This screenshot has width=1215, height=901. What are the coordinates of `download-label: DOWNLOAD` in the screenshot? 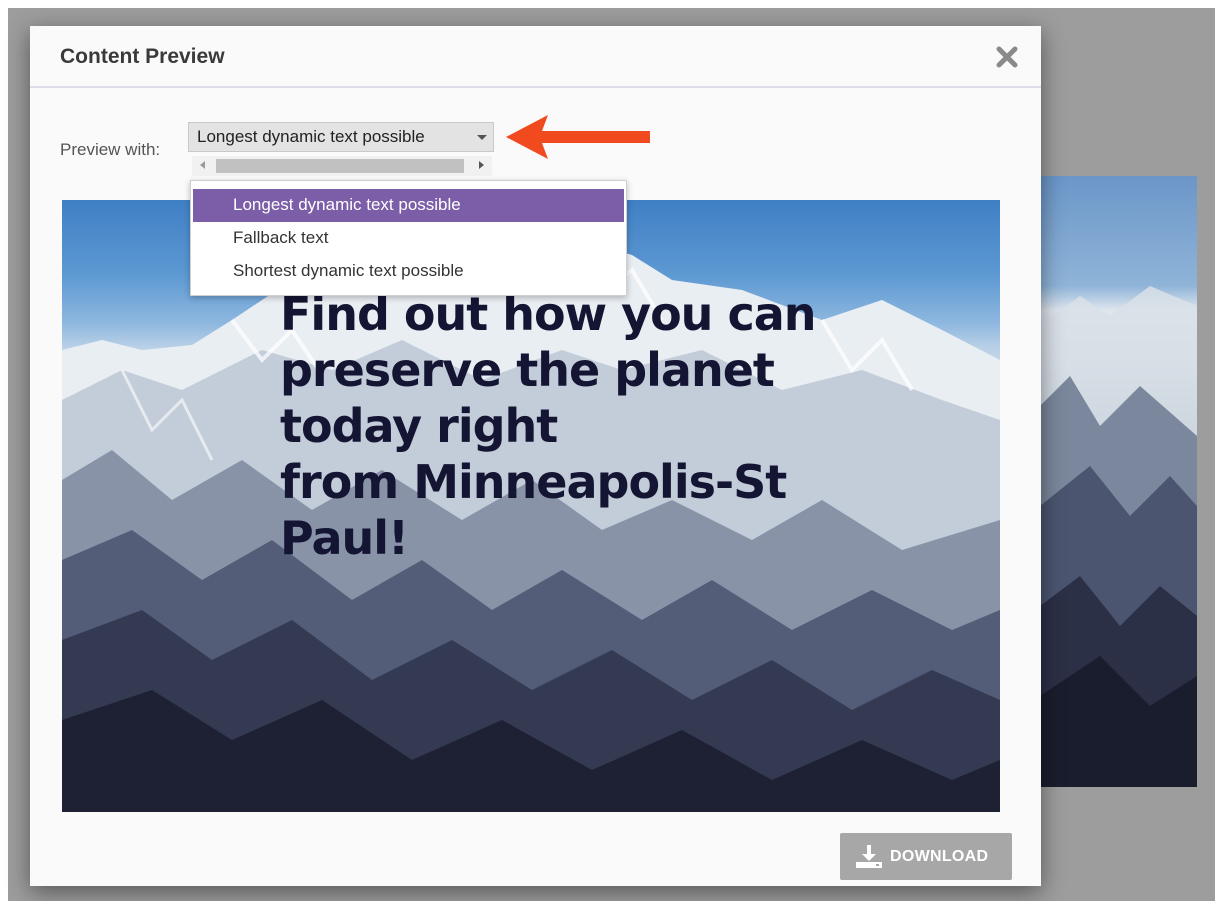 It's located at (939, 856).